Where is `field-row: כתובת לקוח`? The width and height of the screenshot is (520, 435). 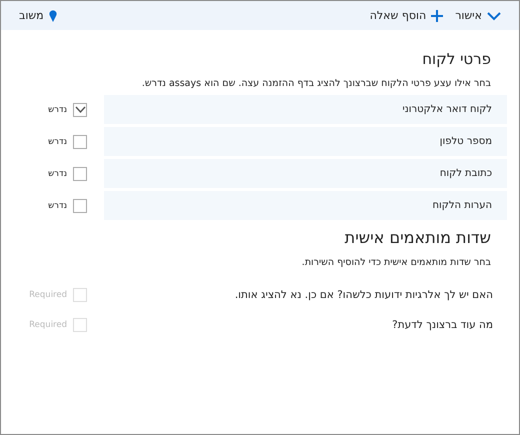
field-row: כתובת לקוח is located at coordinates (305, 173).